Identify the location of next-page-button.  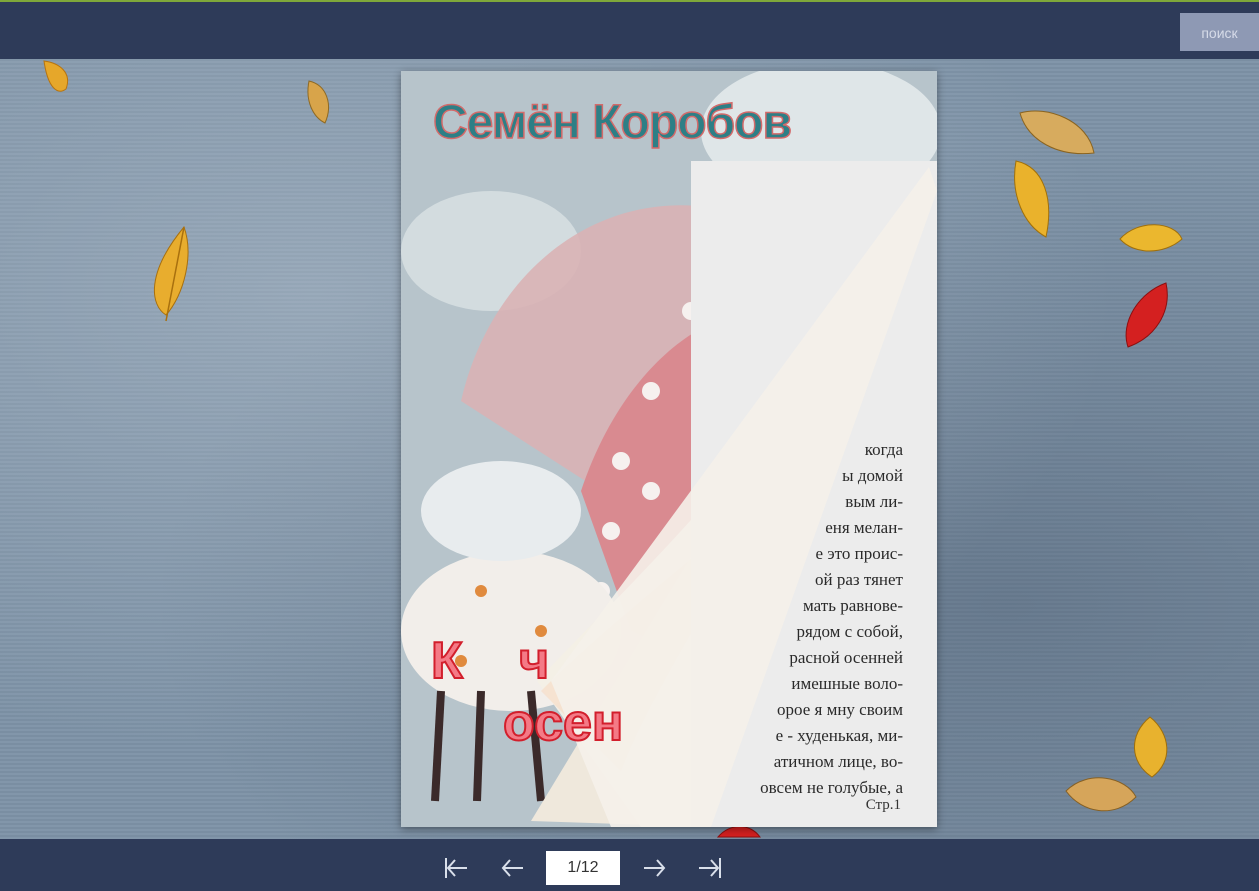
(654, 868).